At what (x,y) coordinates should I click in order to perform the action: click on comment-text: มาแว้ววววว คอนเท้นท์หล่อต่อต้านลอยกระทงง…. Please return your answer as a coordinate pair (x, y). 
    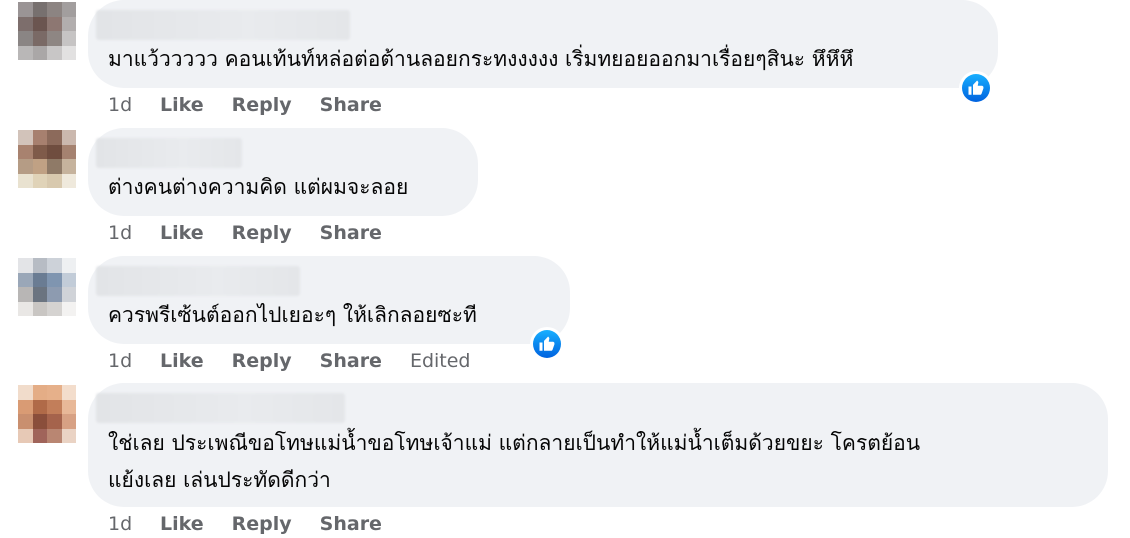
    Looking at the image, I should click on (480, 59).